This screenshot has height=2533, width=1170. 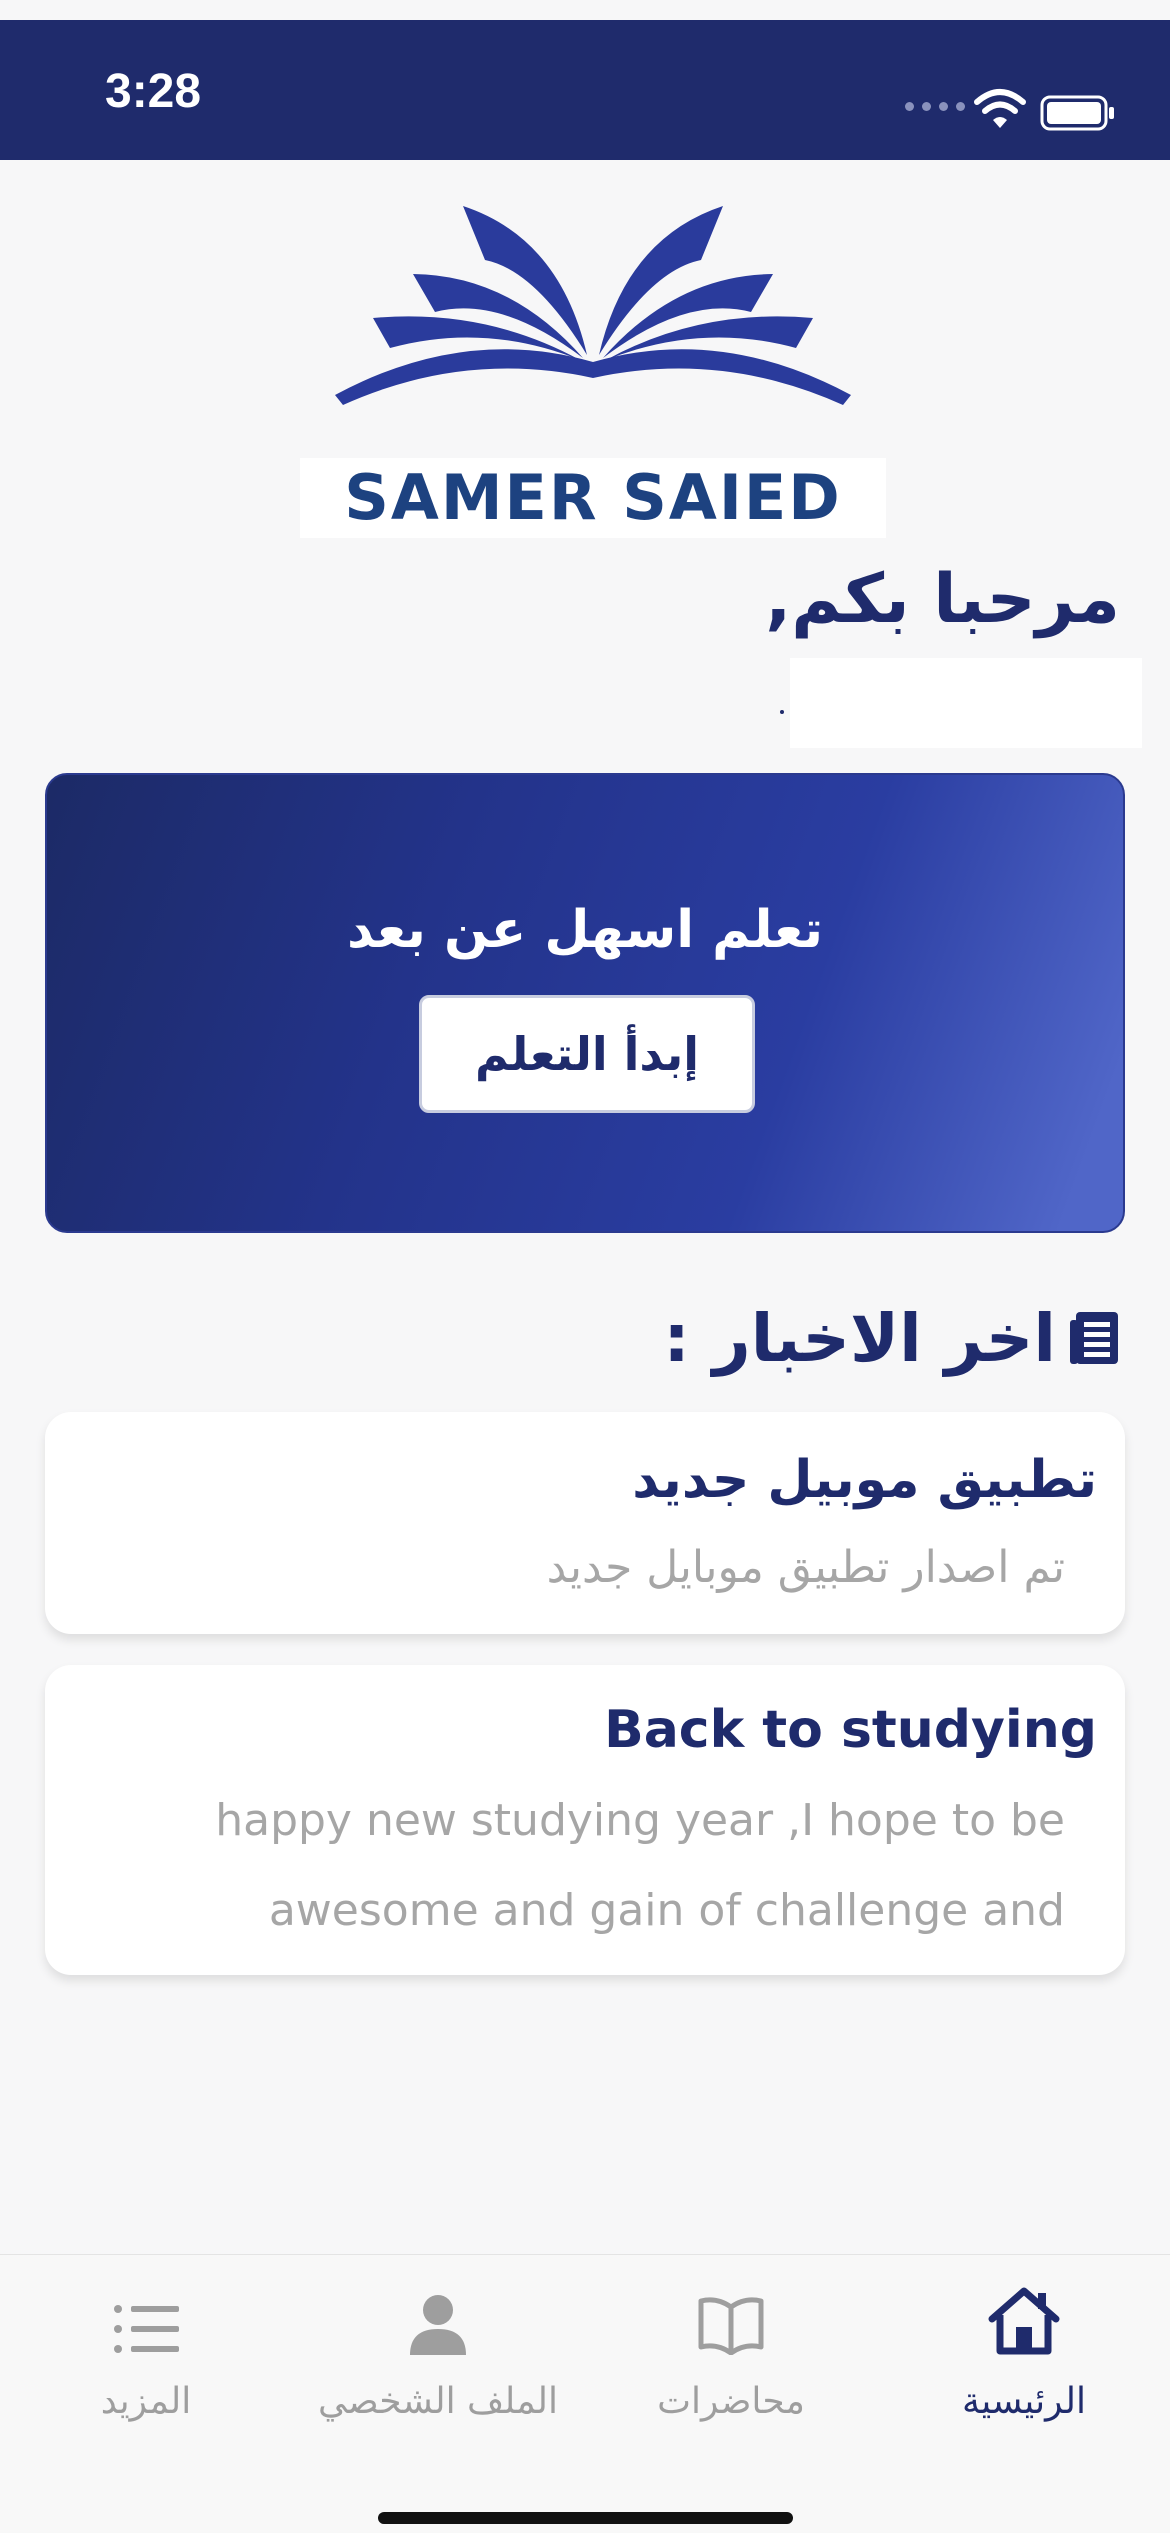 I want to click on logo-text: SAMER SAIED, so click(x=593, y=497).